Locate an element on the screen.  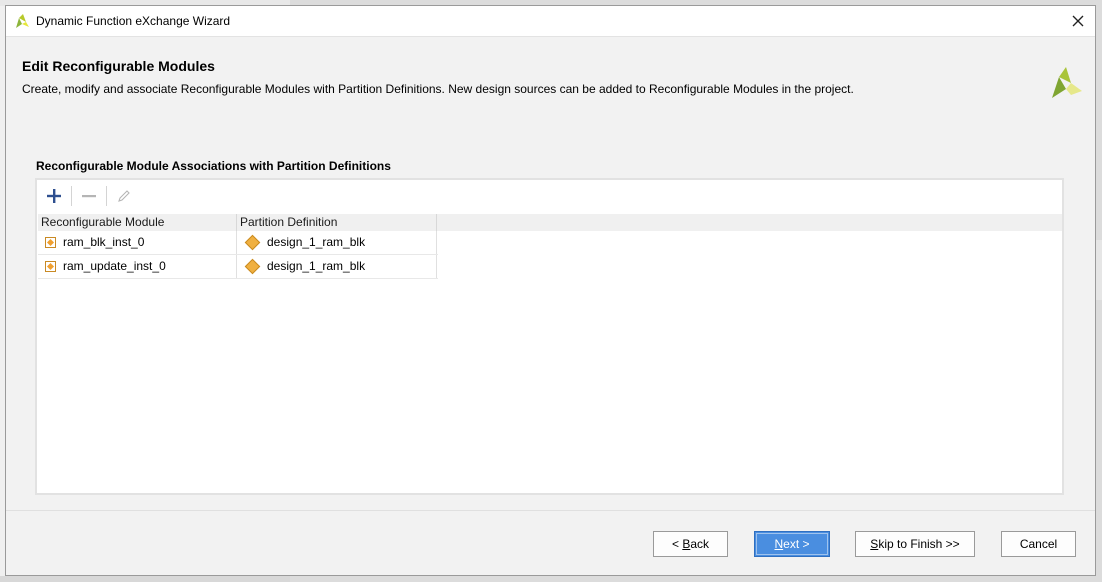
module-cell: ram_update_inst_0 is located at coordinates (137, 266).